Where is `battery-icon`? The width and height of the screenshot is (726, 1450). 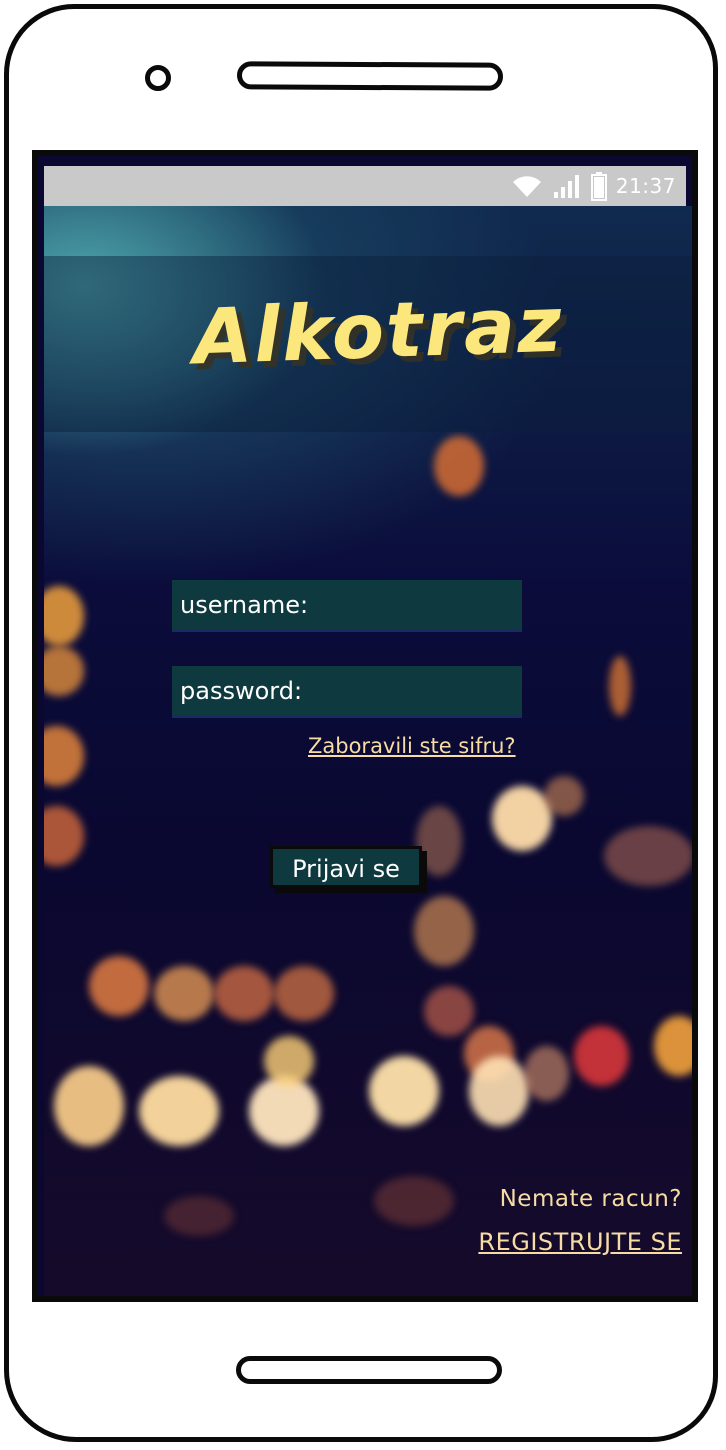
battery-icon is located at coordinates (598, 186).